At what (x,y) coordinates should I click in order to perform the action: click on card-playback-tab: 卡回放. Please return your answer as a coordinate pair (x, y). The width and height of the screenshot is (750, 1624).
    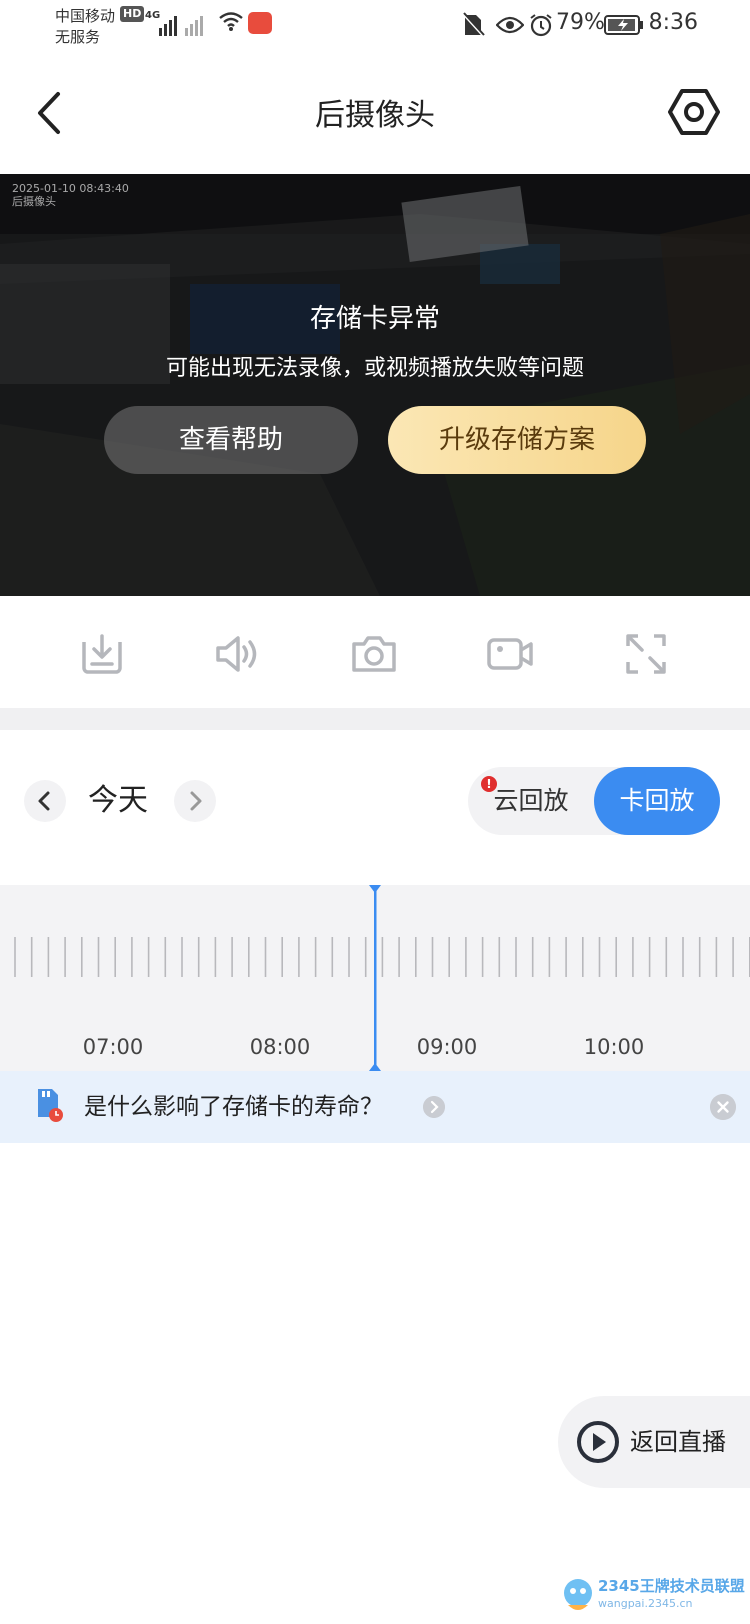
    Looking at the image, I should click on (657, 801).